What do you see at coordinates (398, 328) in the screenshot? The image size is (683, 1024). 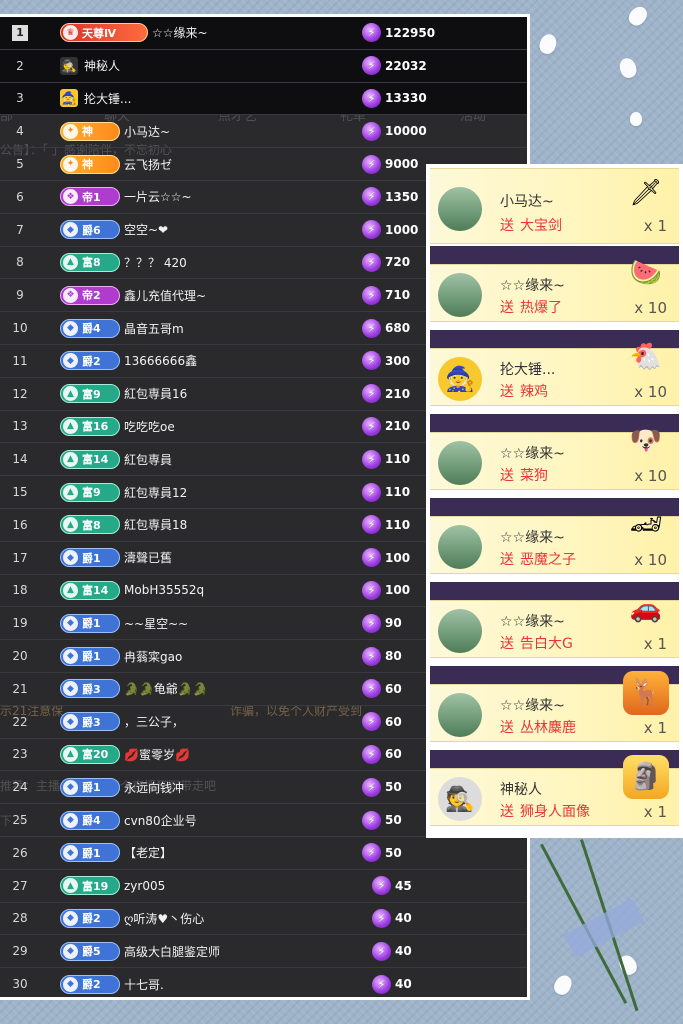 I see `contribution-amount: 680` at bounding box center [398, 328].